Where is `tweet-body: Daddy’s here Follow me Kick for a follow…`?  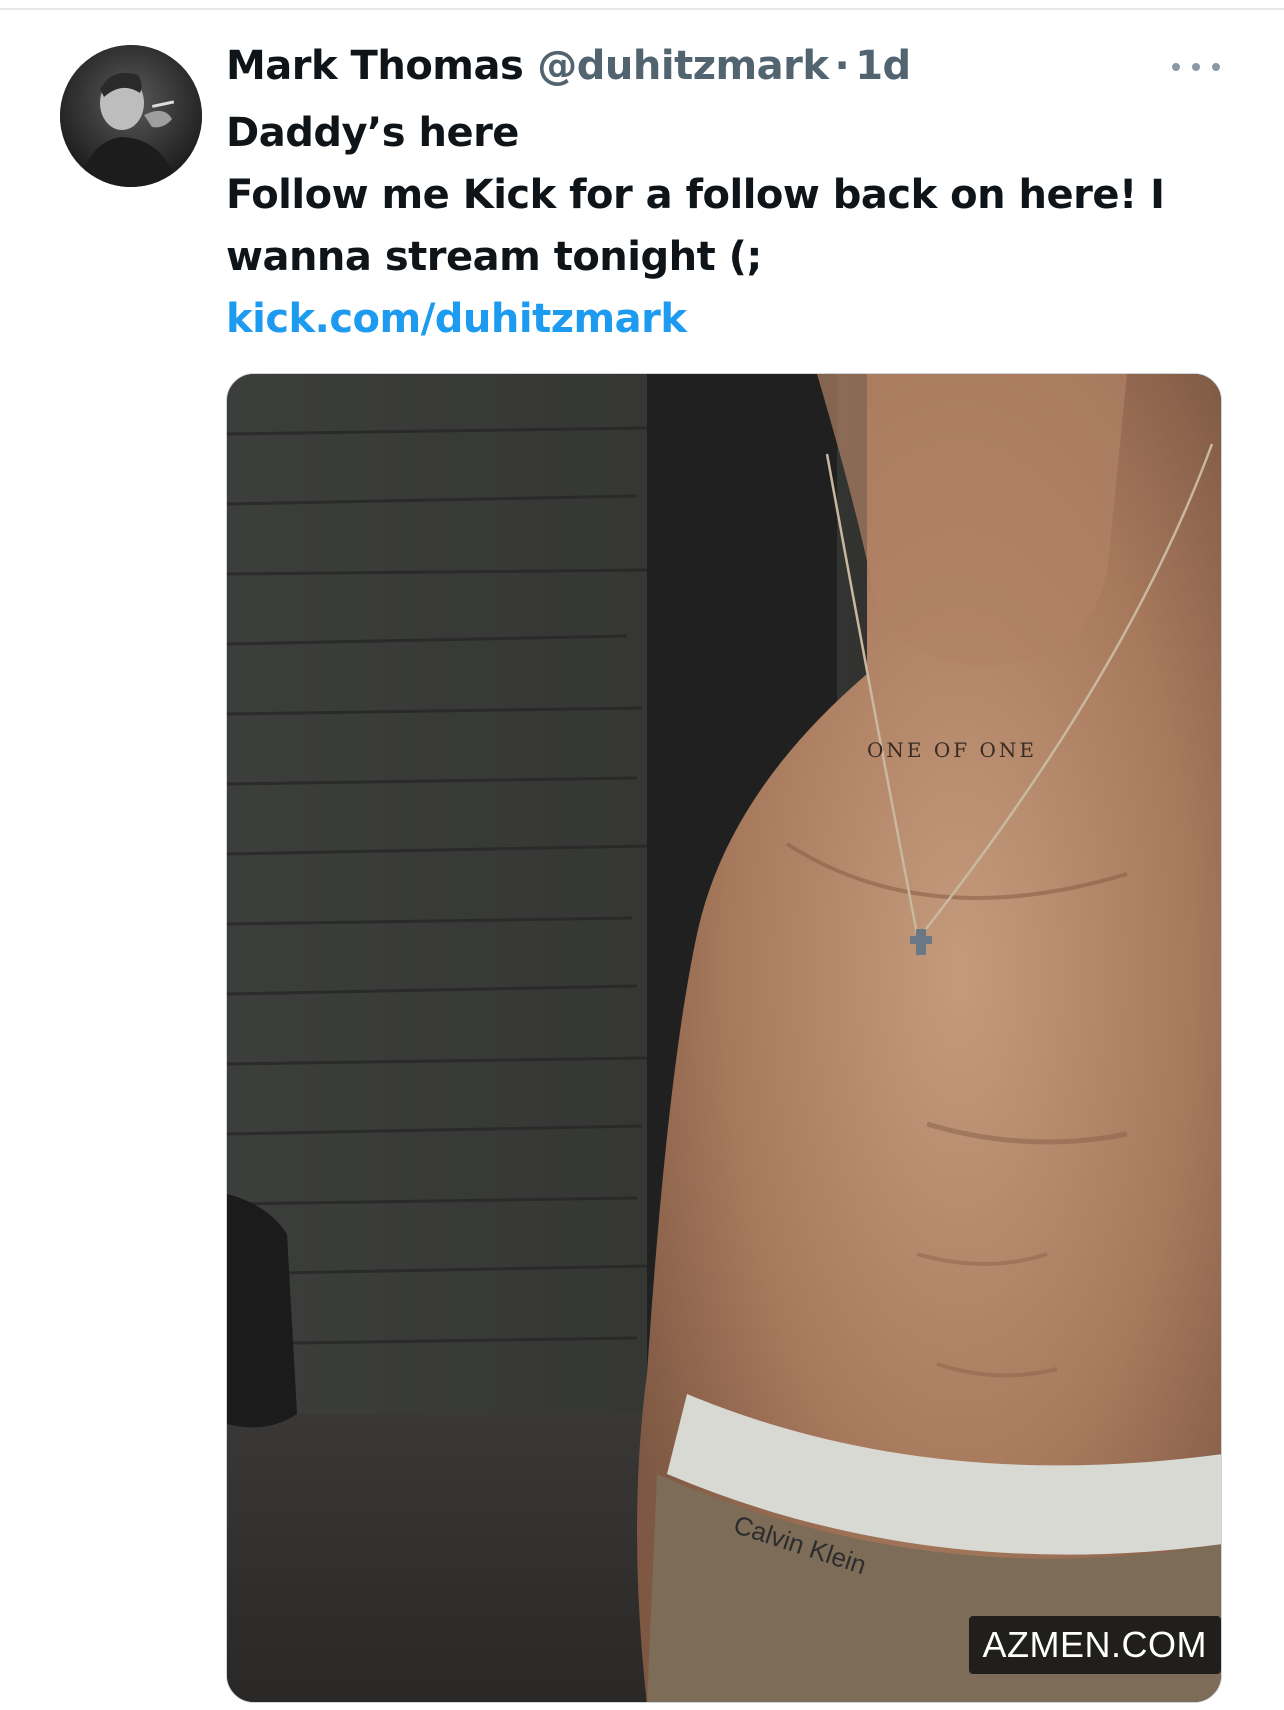
tweet-body: Daddy’s here Follow me Kick for a follow… is located at coordinates (726, 226).